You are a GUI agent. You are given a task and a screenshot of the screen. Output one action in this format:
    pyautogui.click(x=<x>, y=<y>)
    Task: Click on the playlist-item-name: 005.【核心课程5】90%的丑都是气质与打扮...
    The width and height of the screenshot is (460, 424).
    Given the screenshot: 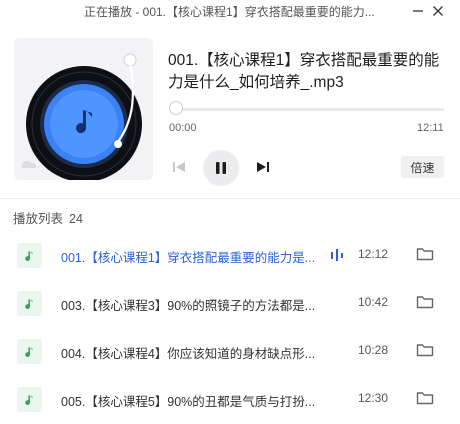 What is the action you would take?
    pyautogui.click(x=188, y=402)
    